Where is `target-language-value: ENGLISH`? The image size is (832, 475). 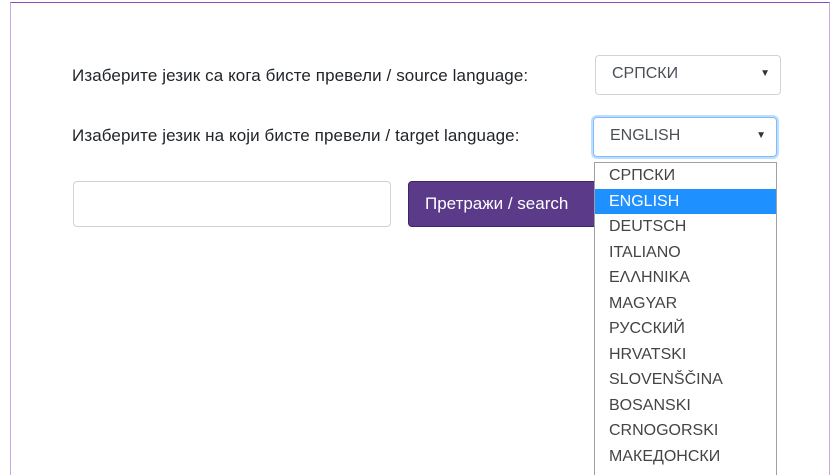
target-language-value: ENGLISH is located at coordinates (645, 135).